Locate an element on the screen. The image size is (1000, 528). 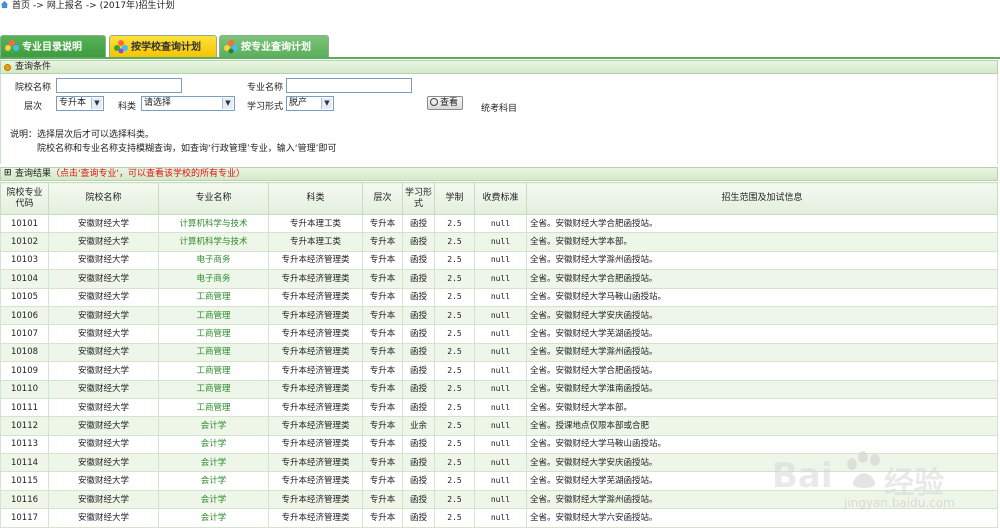
tab-query-by-school: 按学校查询计划 is located at coordinates (163, 46).